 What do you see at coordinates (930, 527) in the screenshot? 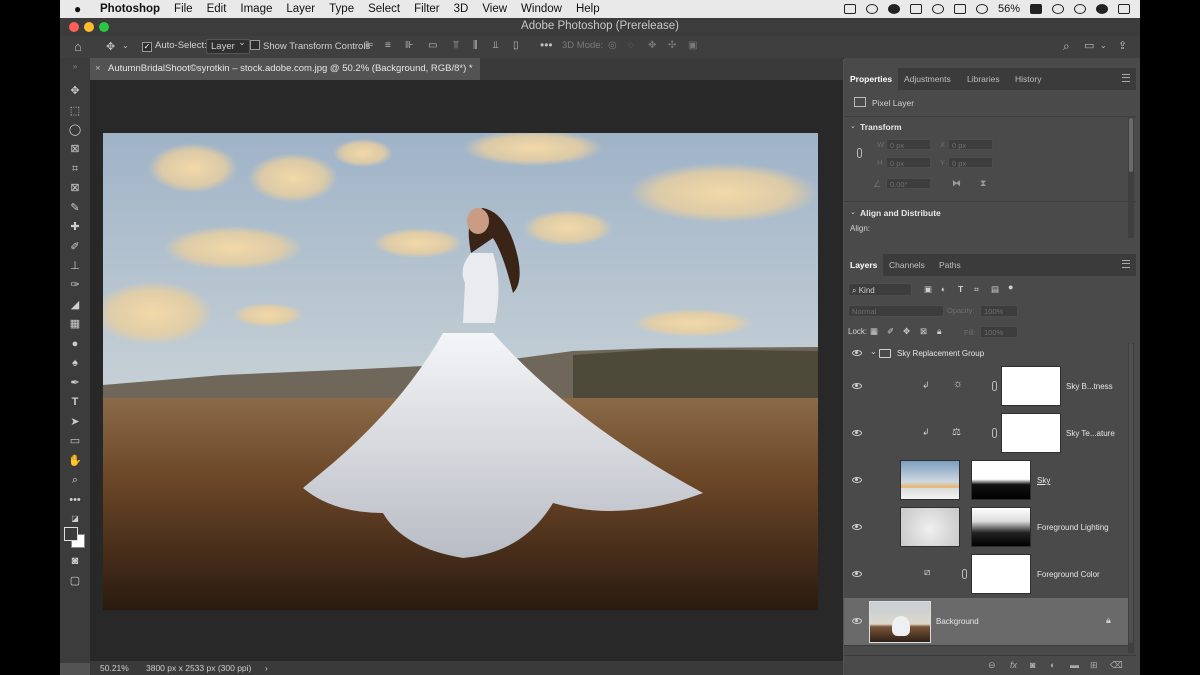
I see `lighting-layer-thumbnail` at bounding box center [930, 527].